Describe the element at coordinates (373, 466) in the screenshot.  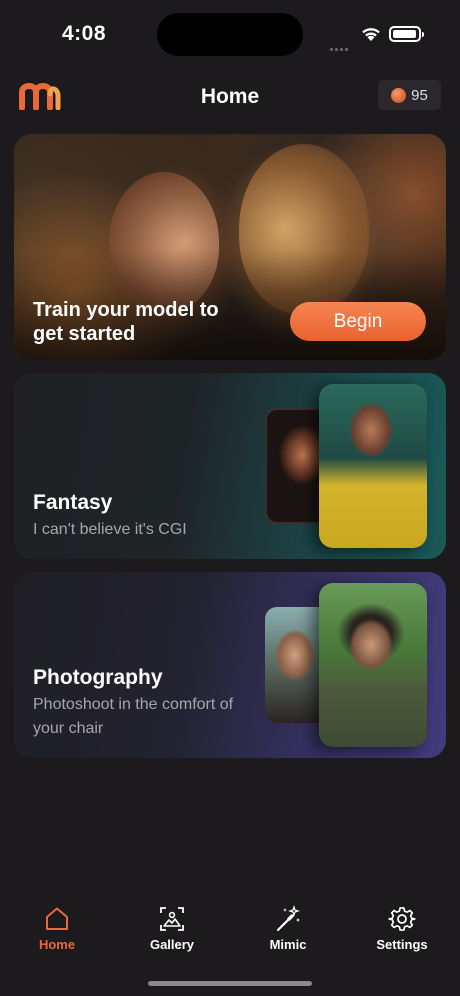
I see `fantasy-thumbnail-front` at that location.